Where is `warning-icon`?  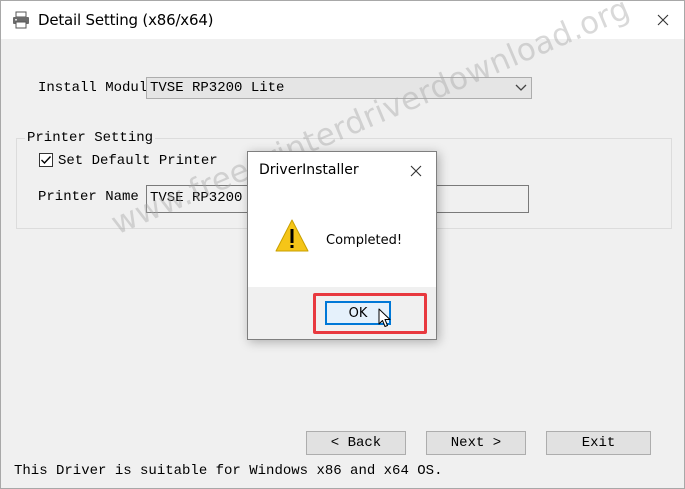 warning-icon is located at coordinates (292, 235).